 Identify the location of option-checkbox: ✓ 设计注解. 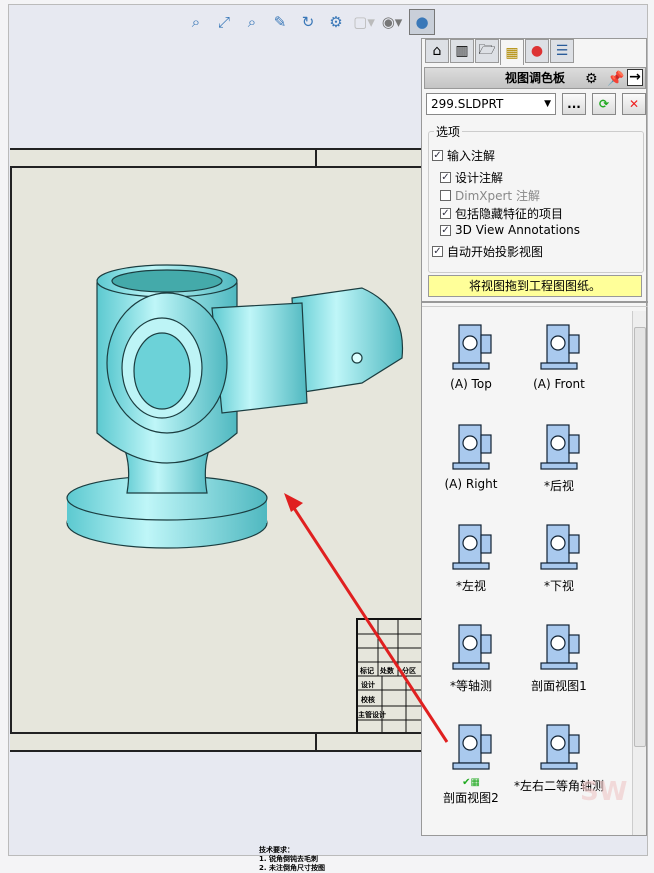
(471, 177).